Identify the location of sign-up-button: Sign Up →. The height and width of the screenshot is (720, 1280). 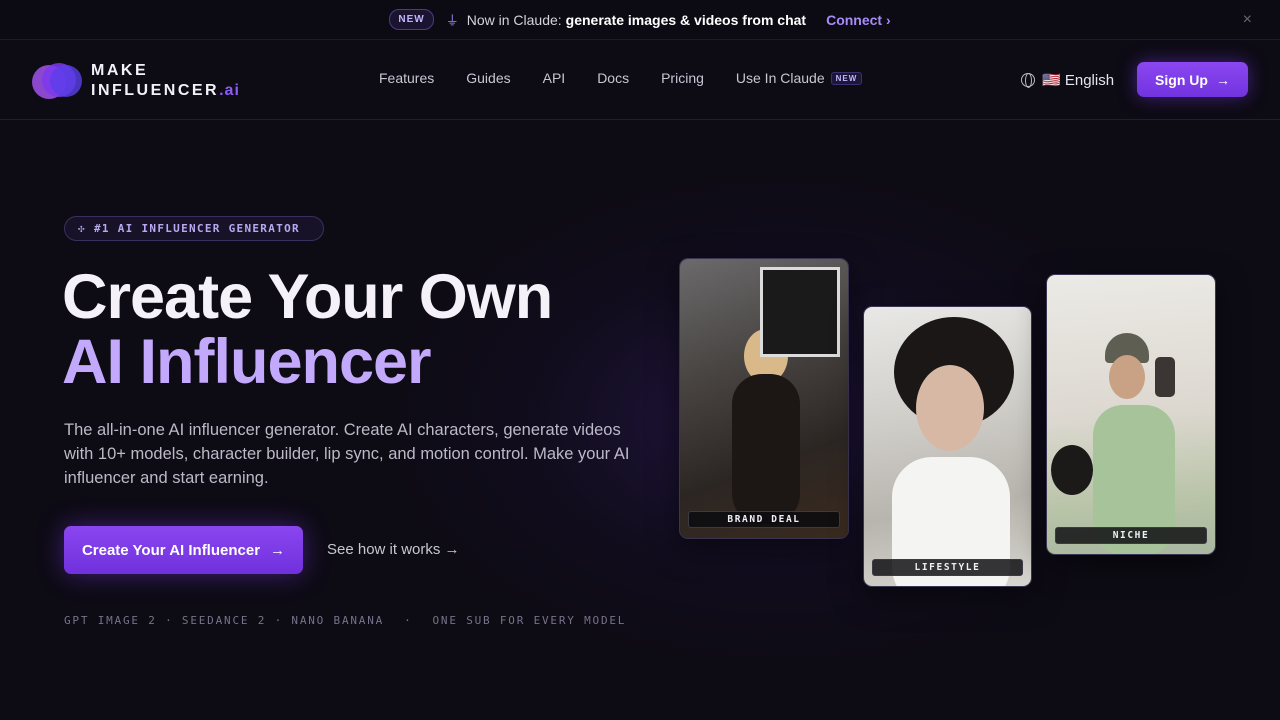
(1192, 79).